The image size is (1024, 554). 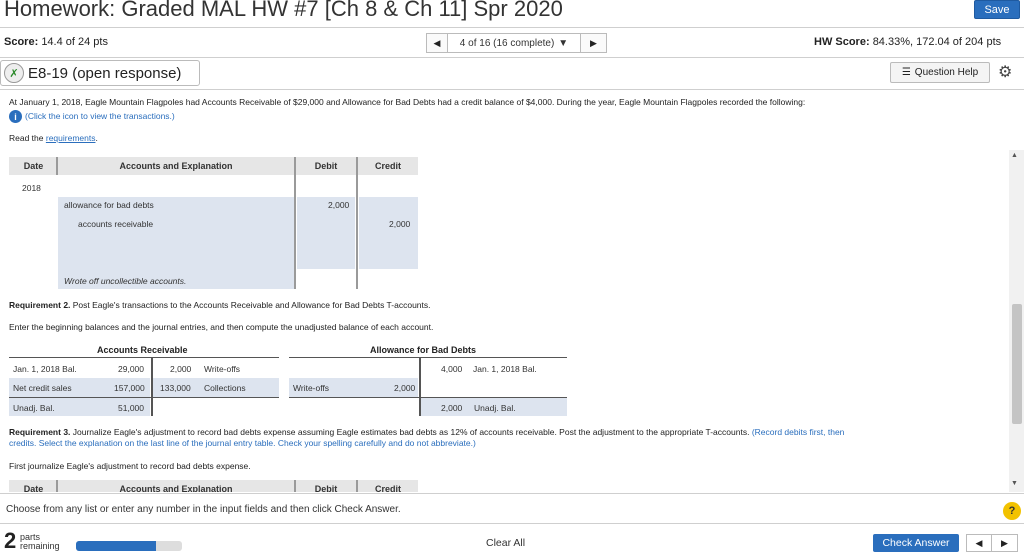 I want to click on footer-prev-button: ◀, so click(x=979, y=543).